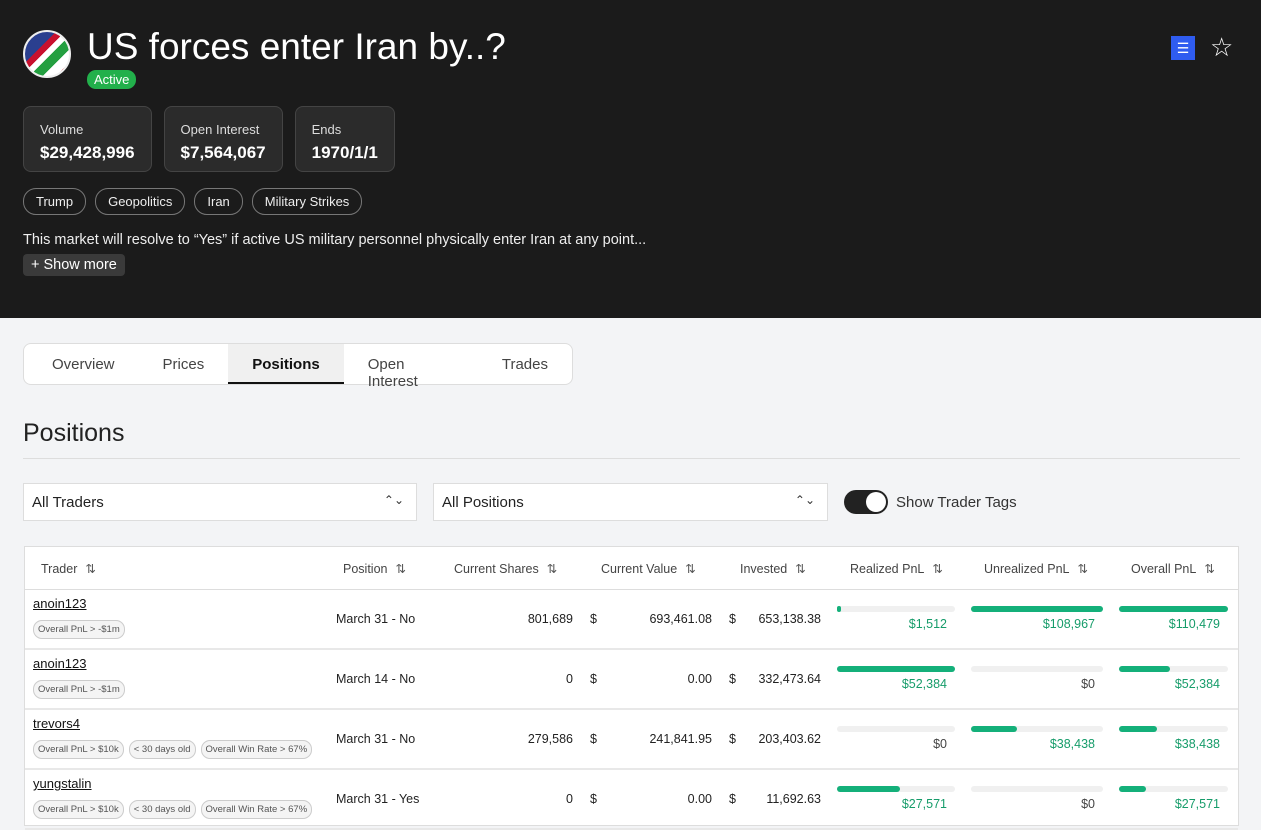 The image size is (1261, 830). I want to click on trader-tag: Overall Win Rate > 67%, so click(256, 809).